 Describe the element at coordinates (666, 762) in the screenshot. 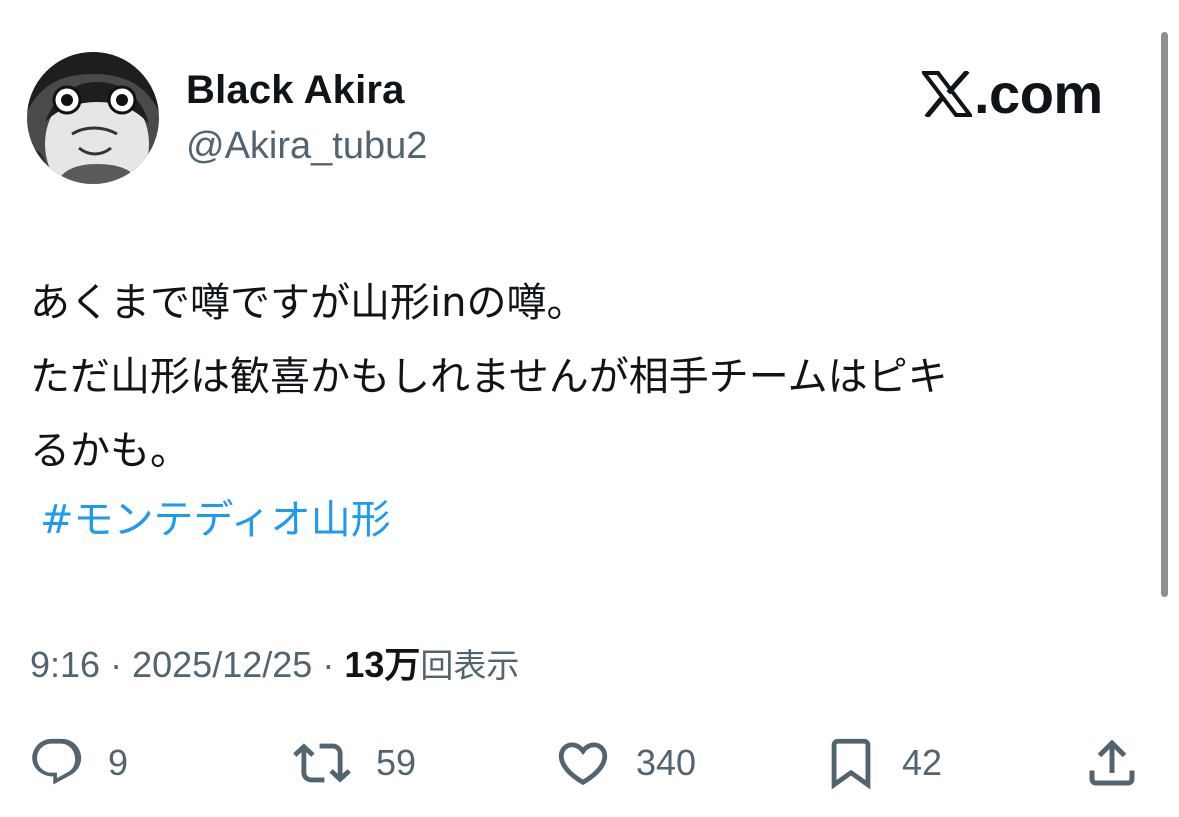

I see `like-count: 340` at that location.